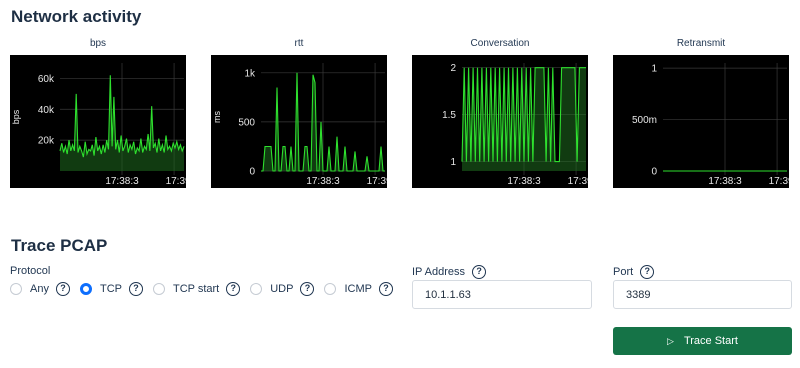 This screenshot has width=800, height=368. I want to click on radio-icmp, so click(330, 289).